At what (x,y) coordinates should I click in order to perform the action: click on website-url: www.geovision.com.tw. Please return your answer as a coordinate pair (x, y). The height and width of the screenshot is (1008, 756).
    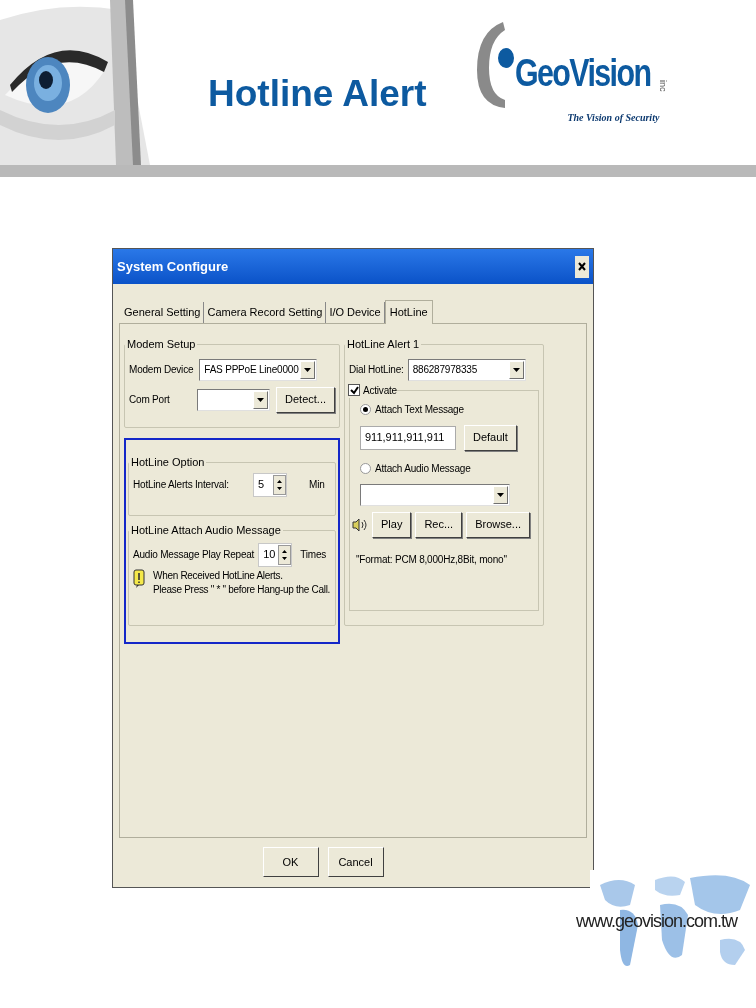
    Looking at the image, I should click on (657, 921).